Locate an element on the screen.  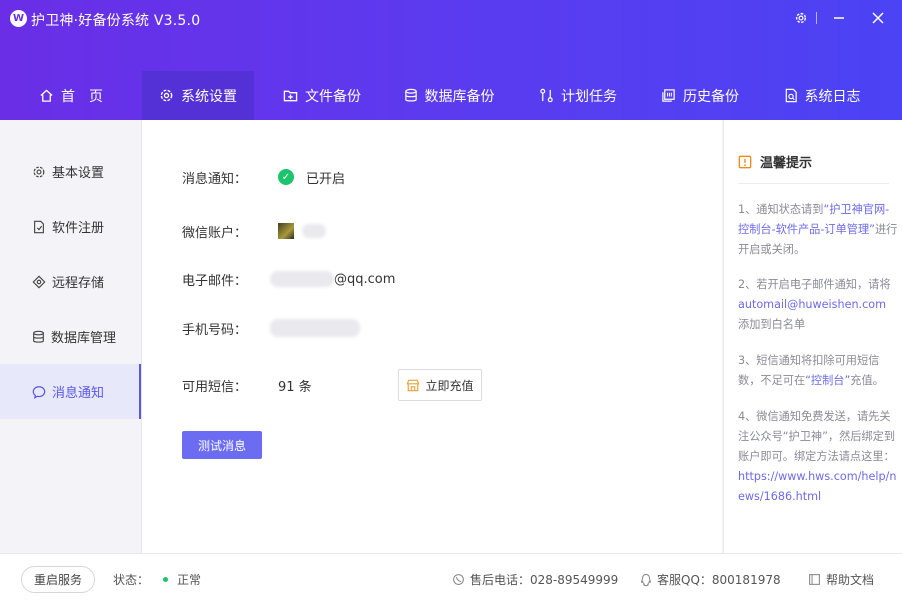
tip-3: 3、短信通知将扣除可用短信数，不足可在“控制台”充值。 is located at coordinates (818, 371).